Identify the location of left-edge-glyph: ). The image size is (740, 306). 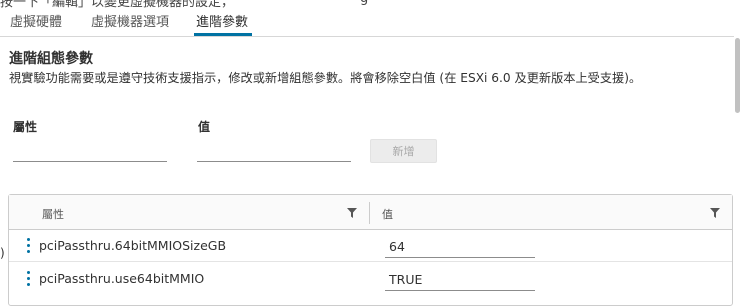
(2, 253).